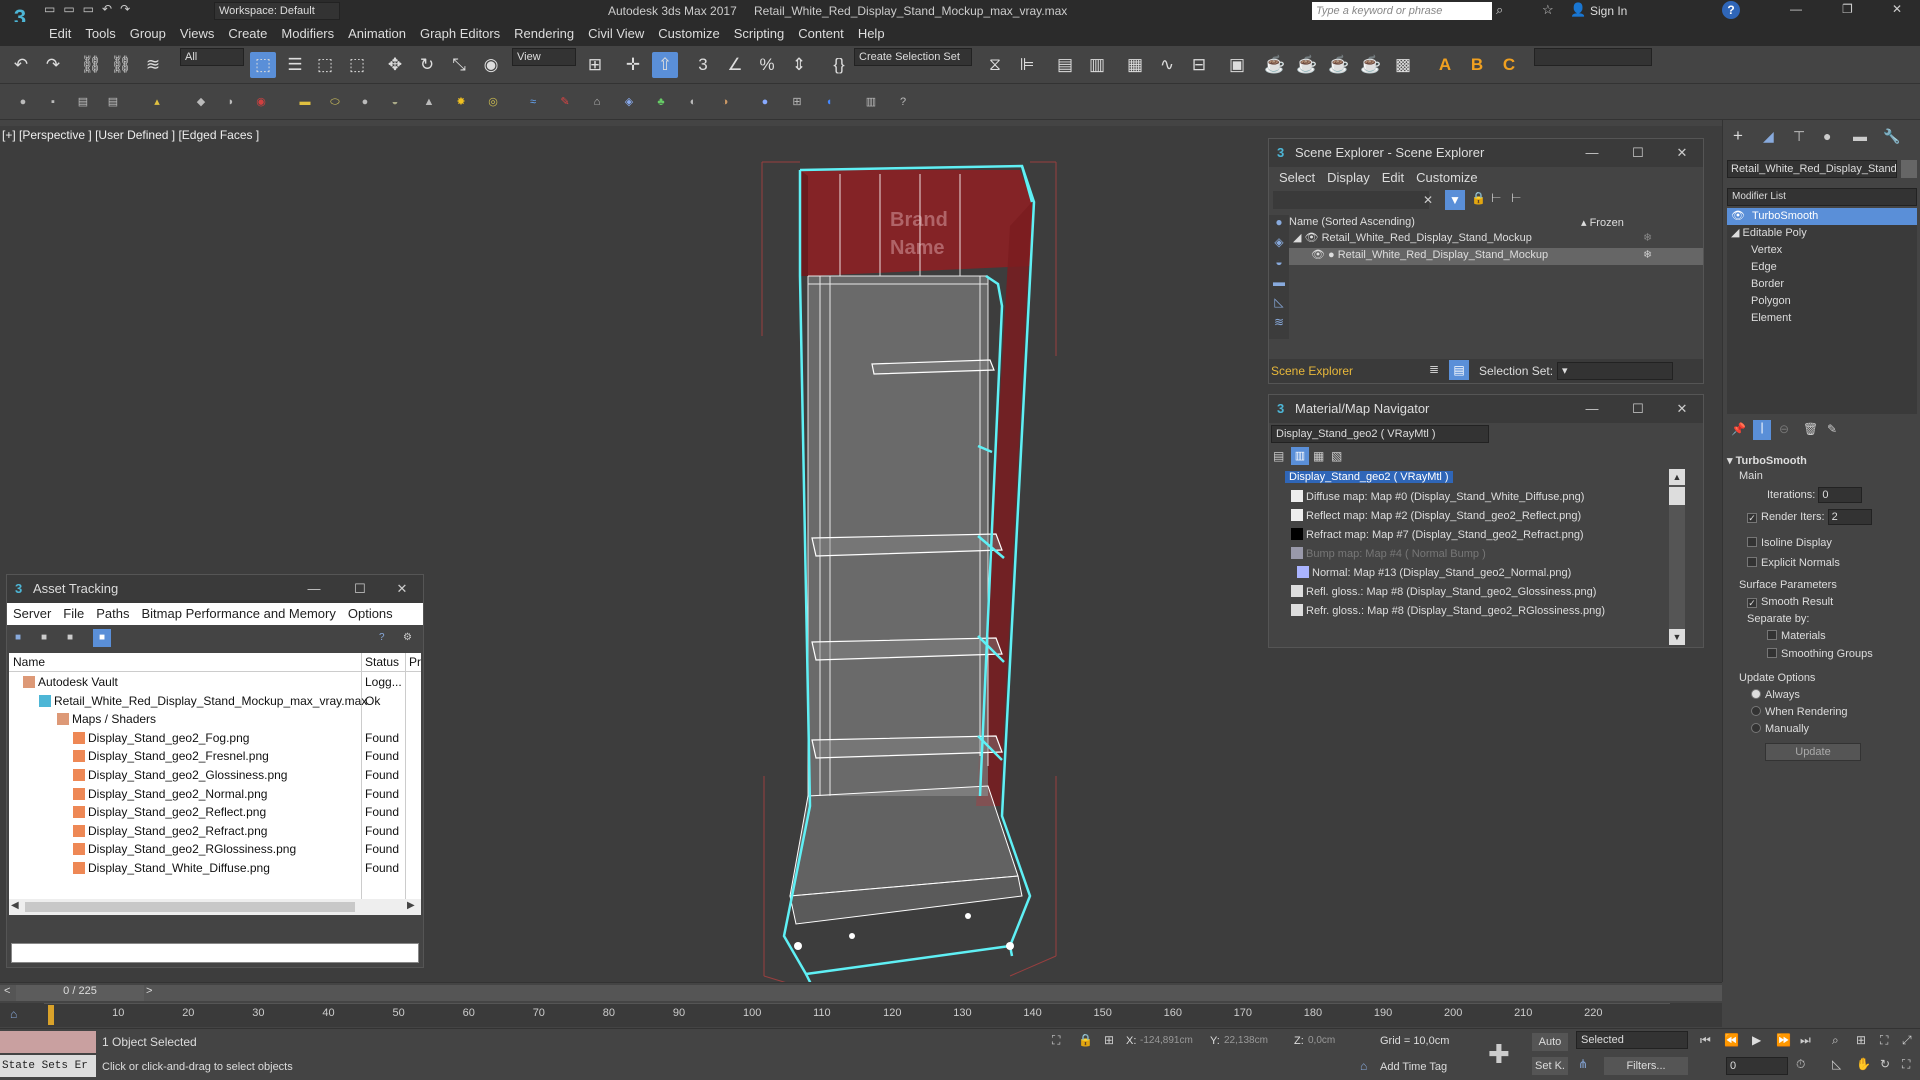 Image resolution: width=1920 pixels, height=1080 pixels. Describe the element at coordinates (1548, 10) in the screenshot. I see `star-icon: ☆` at that location.